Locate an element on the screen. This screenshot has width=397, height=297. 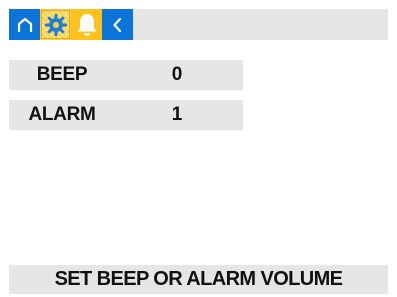
back-icon is located at coordinates (116, 24).